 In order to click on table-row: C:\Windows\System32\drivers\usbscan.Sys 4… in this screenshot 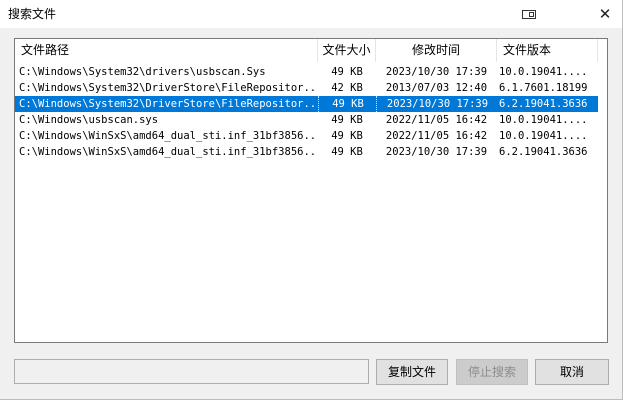, I will do `click(306, 72)`.